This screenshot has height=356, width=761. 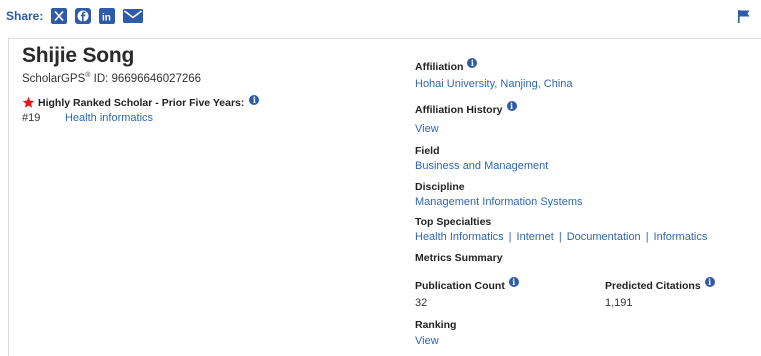 I want to click on affiliation-heading: Affiliation i, so click(x=446, y=65).